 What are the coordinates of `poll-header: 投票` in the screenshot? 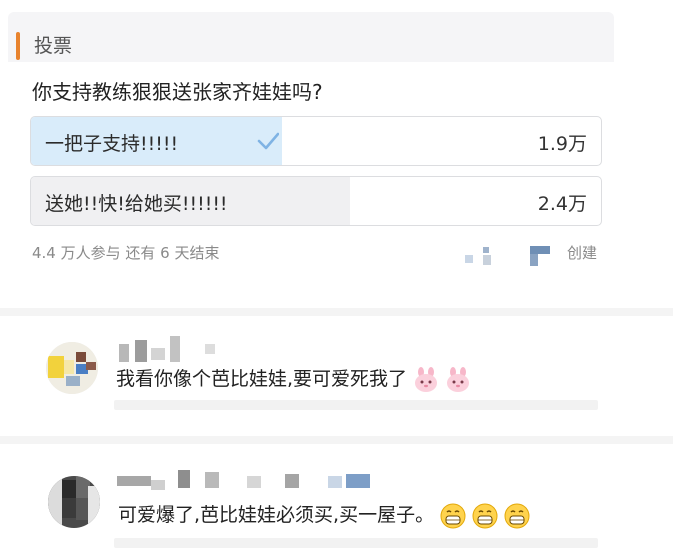 It's located at (311, 37).